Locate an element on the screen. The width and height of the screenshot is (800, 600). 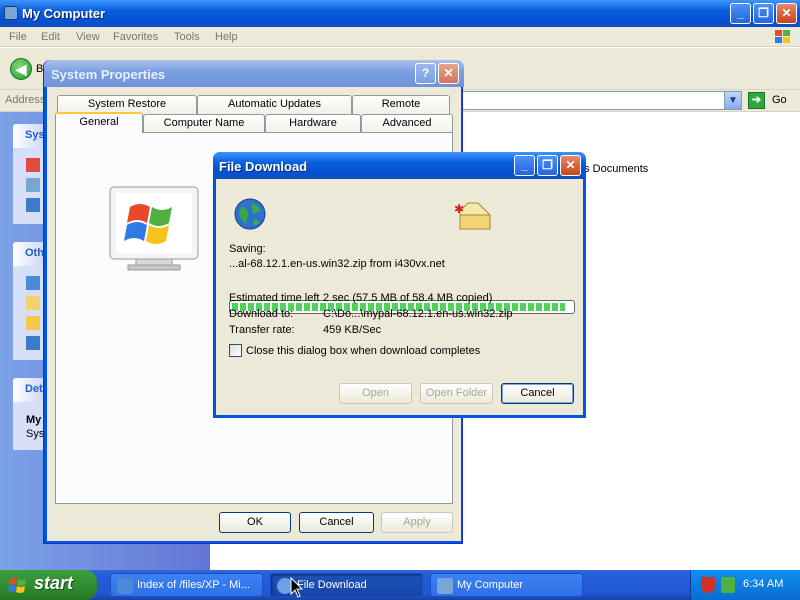
ie-icon is located at coordinates (125, 586).